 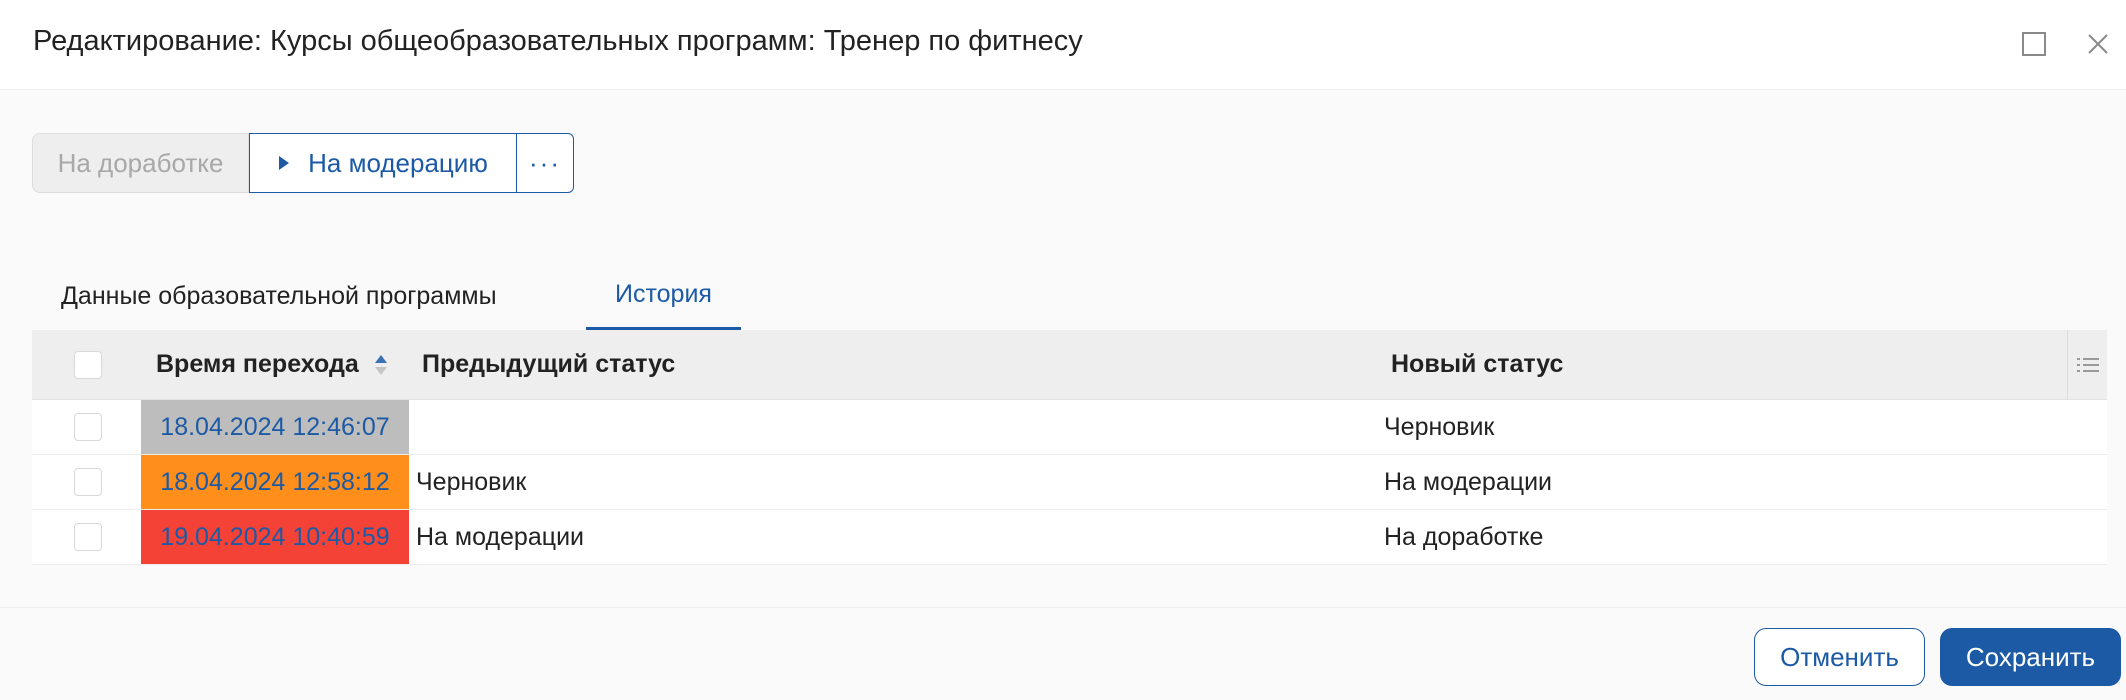 I want to click on maximize-button, so click(x=2034, y=44).